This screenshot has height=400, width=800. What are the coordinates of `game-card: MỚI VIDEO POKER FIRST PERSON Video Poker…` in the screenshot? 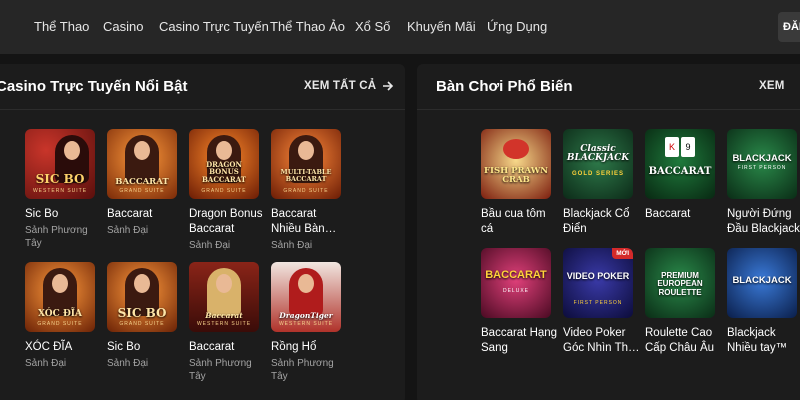 It's located at (602, 302).